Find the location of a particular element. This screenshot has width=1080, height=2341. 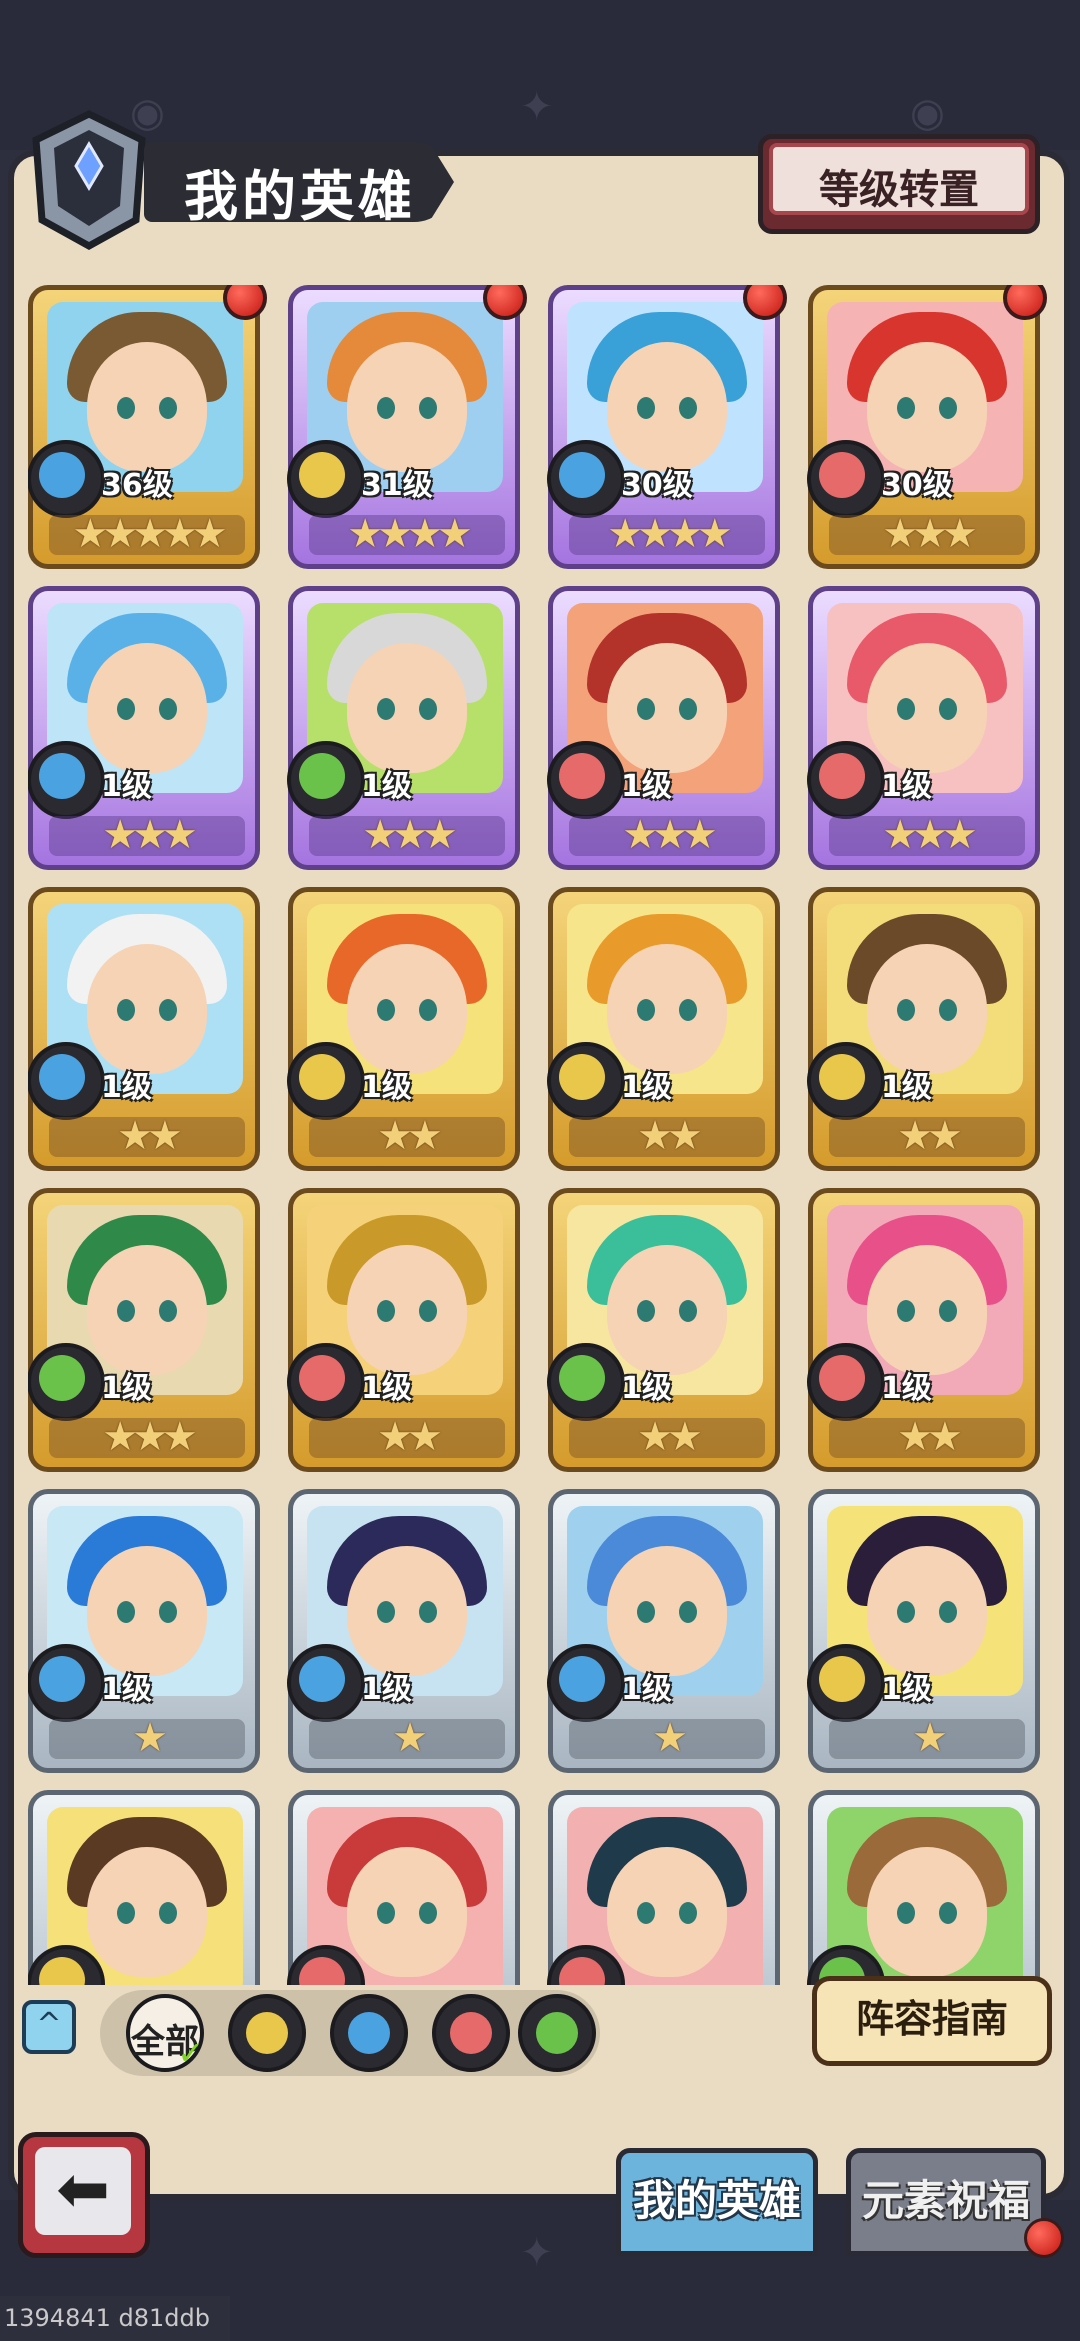

hero-card: 30级 ★★★★ is located at coordinates (667, 427).